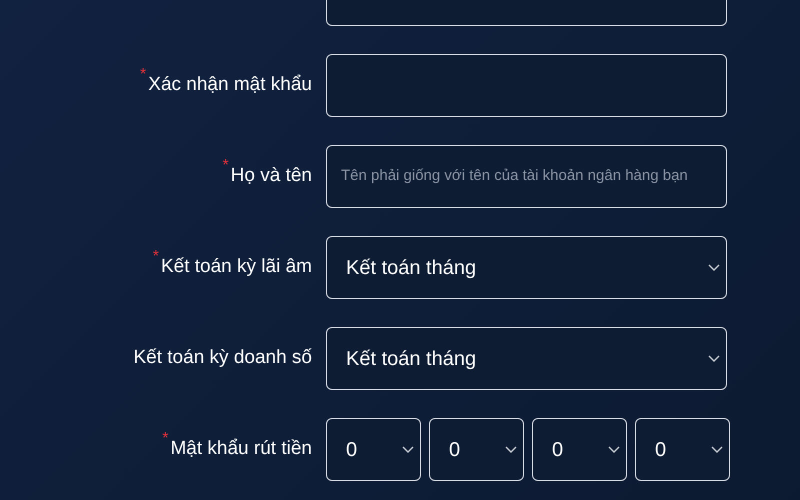 Image resolution: width=800 pixels, height=500 pixels. Describe the element at coordinates (271, 176) in the screenshot. I see `field-label: Họ và tên` at that location.